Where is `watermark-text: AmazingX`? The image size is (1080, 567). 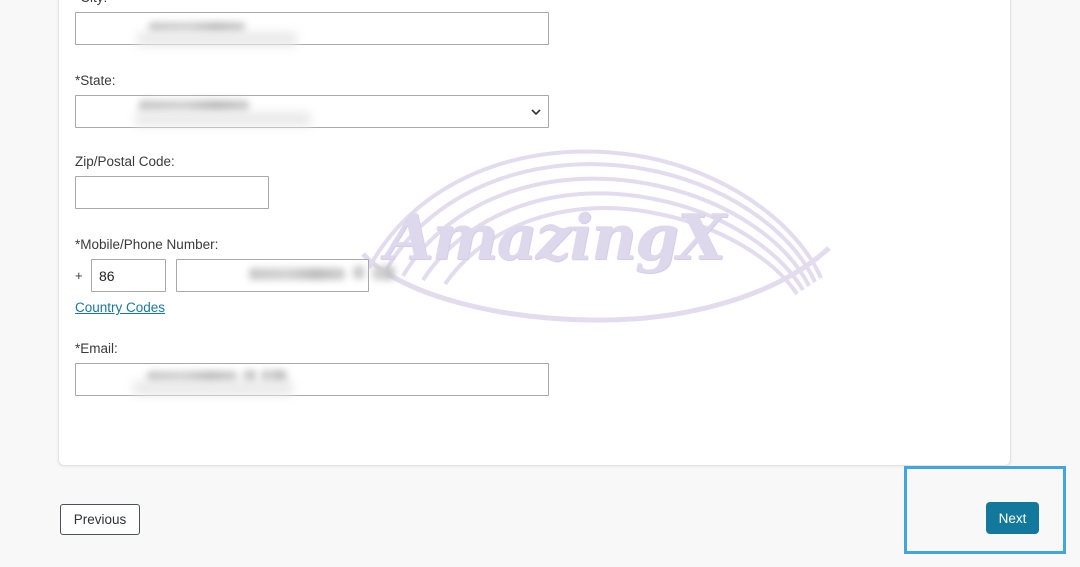 watermark-text: AmazingX is located at coordinates (555, 237).